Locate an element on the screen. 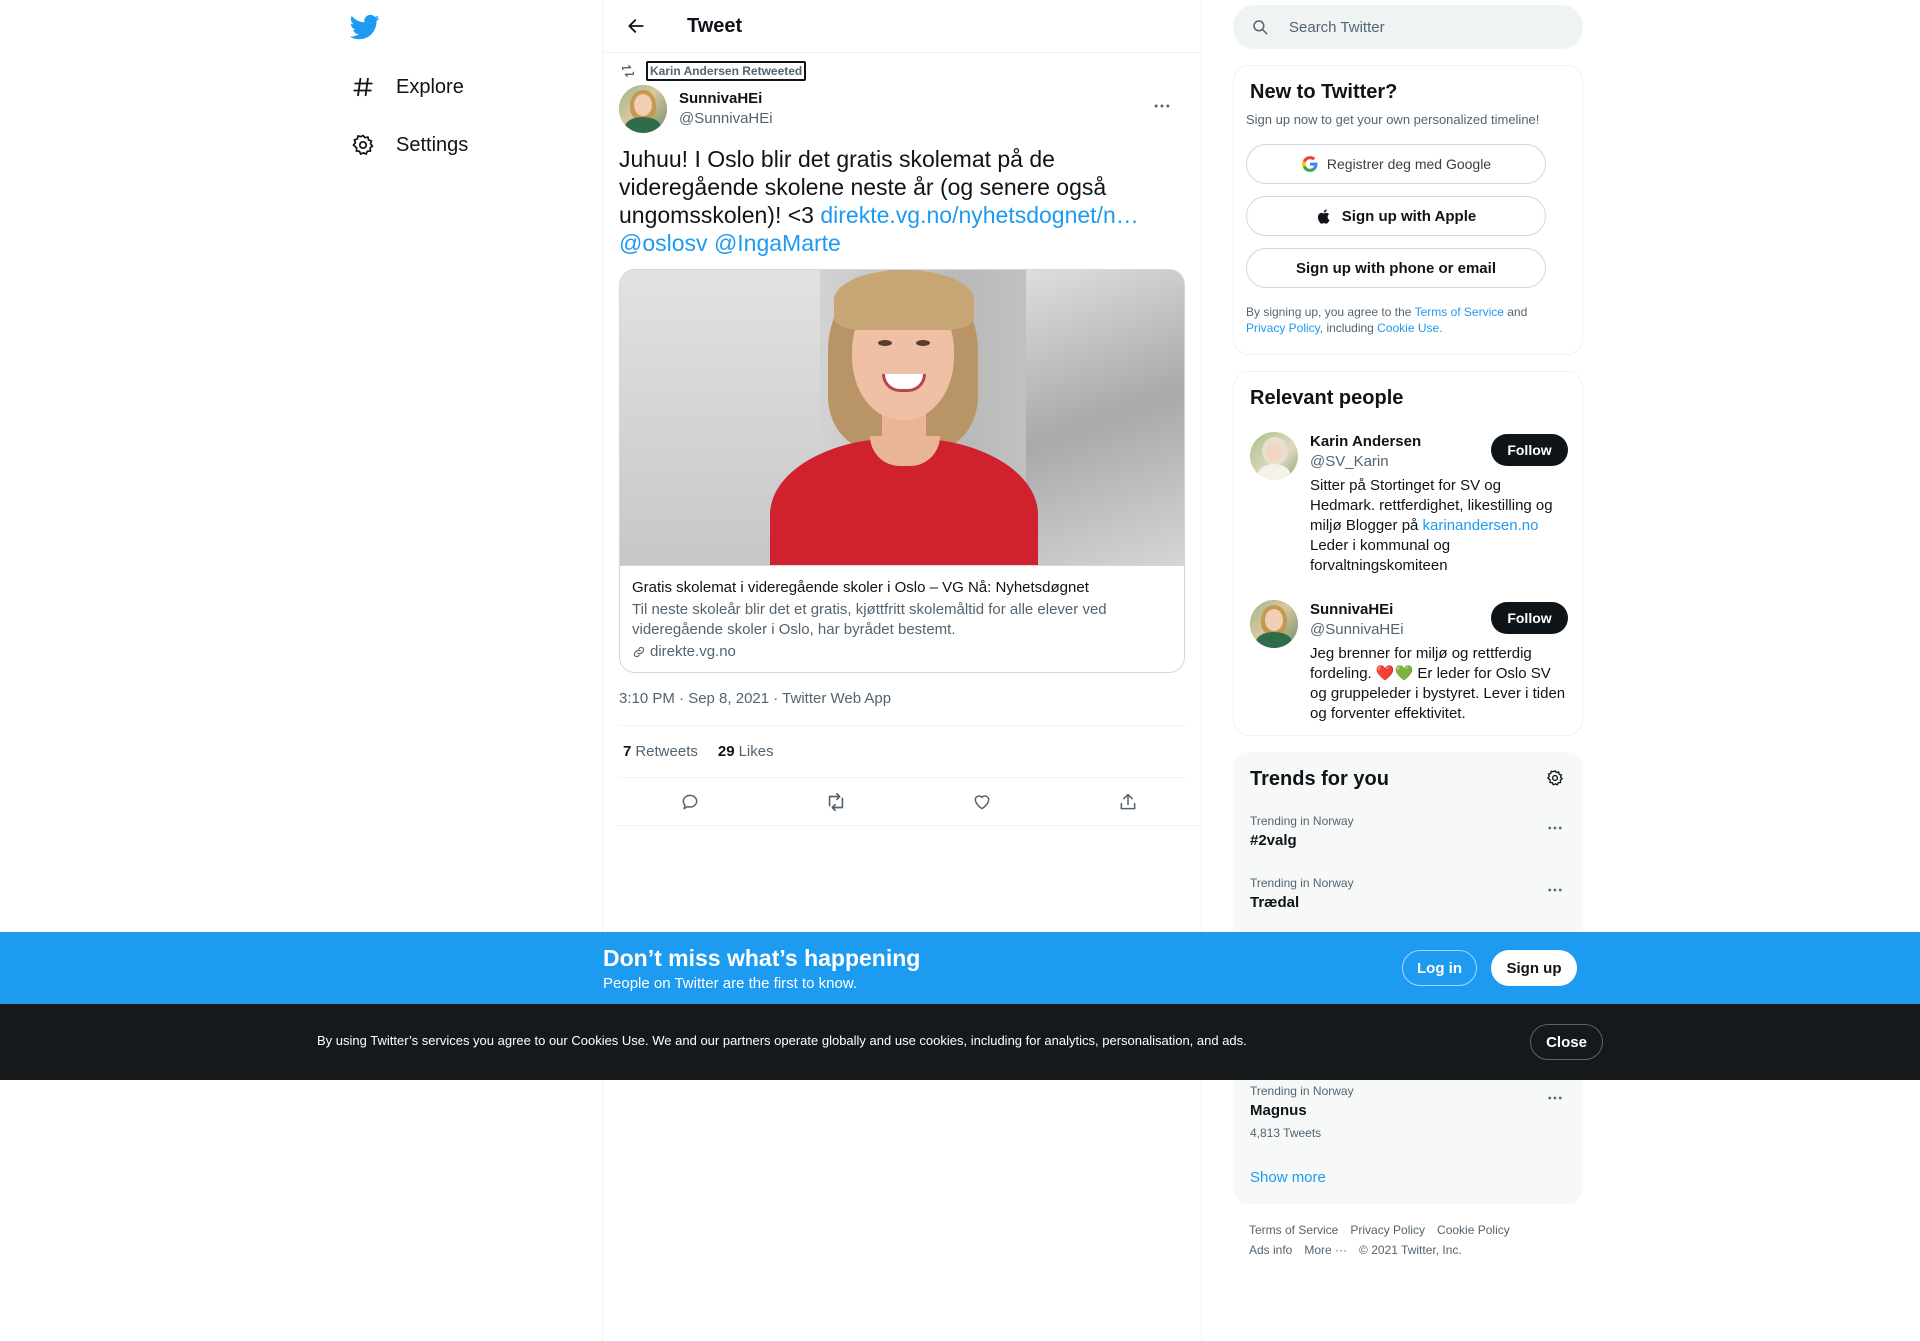 This screenshot has height=1341, width=1920. retweet-context: Karin Andersen Retweeted is located at coordinates (902, 71).